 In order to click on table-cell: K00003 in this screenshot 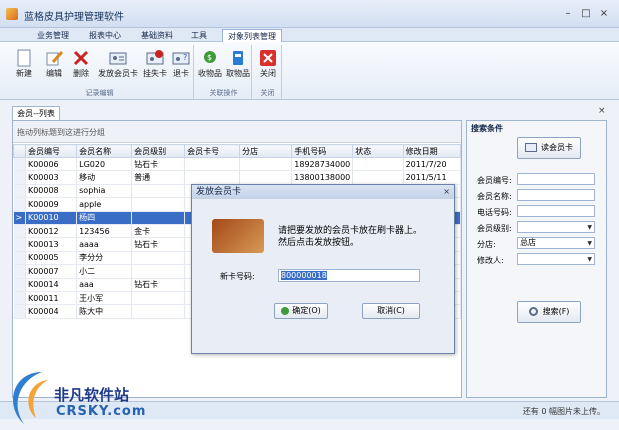, I will do `click(51, 177)`.